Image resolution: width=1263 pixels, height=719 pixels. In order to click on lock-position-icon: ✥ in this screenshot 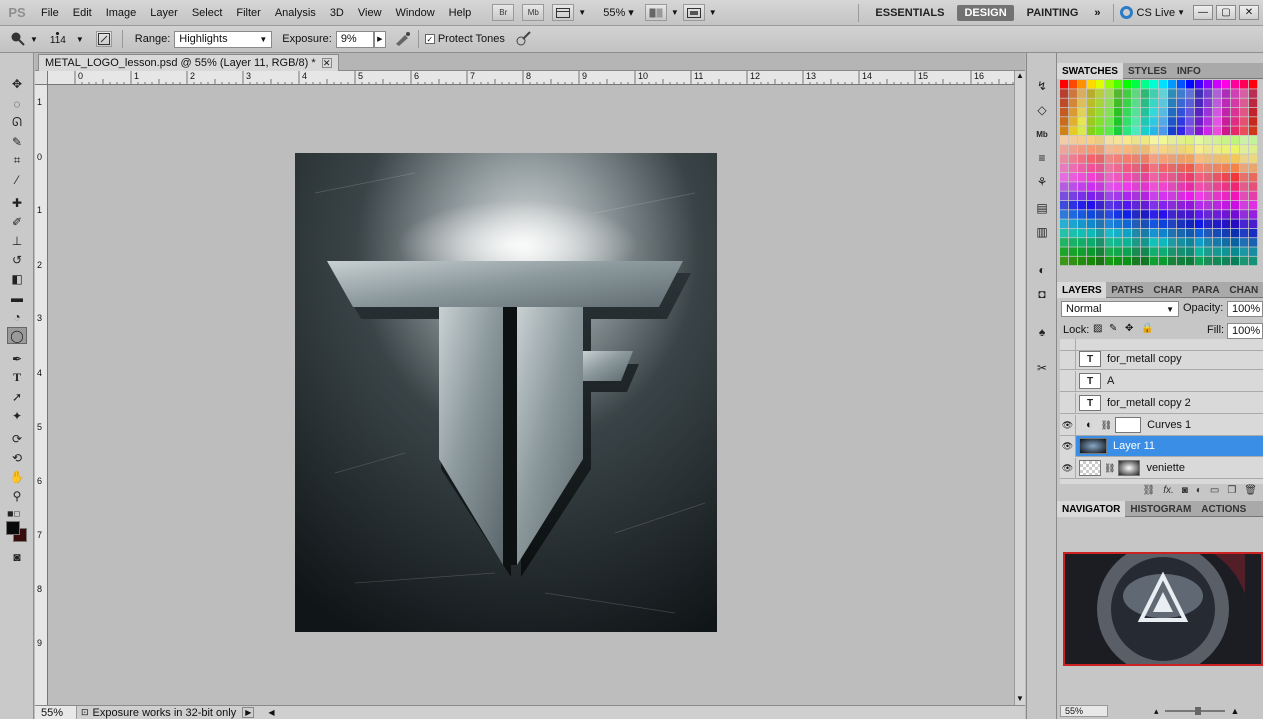, I will do `click(1129, 328)`.